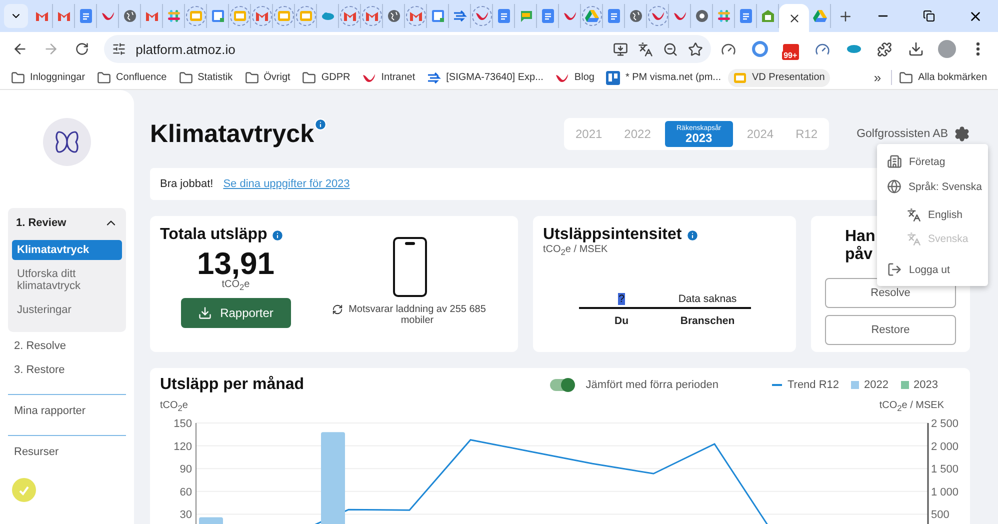  I want to click on legend-item: 2022, so click(870, 385).